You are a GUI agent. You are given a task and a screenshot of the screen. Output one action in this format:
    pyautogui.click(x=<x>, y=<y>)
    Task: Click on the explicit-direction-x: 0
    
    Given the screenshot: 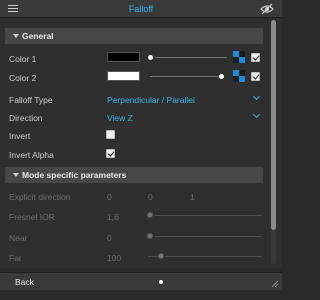 What is the action you would take?
    pyautogui.click(x=109, y=197)
    